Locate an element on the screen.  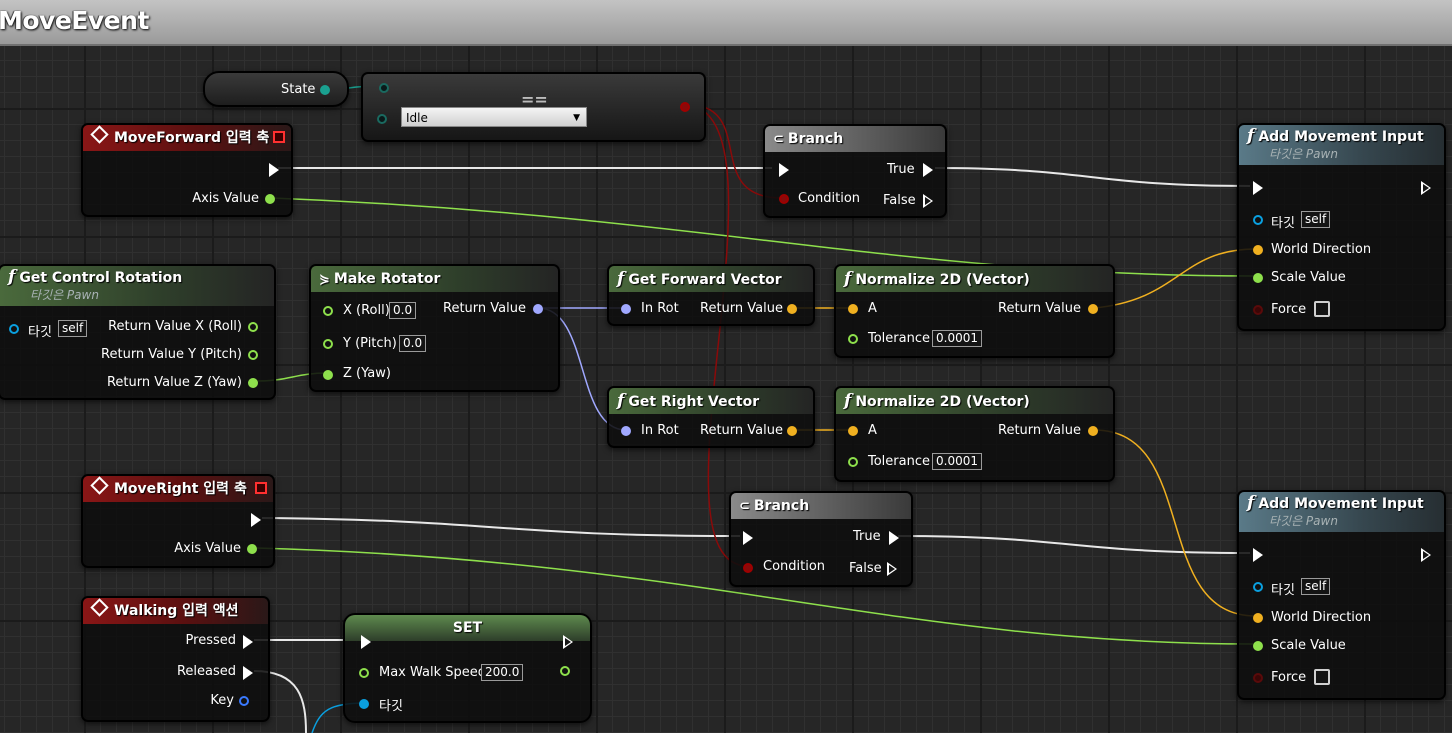
branch2-false-pin is located at coordinates (892, 569).